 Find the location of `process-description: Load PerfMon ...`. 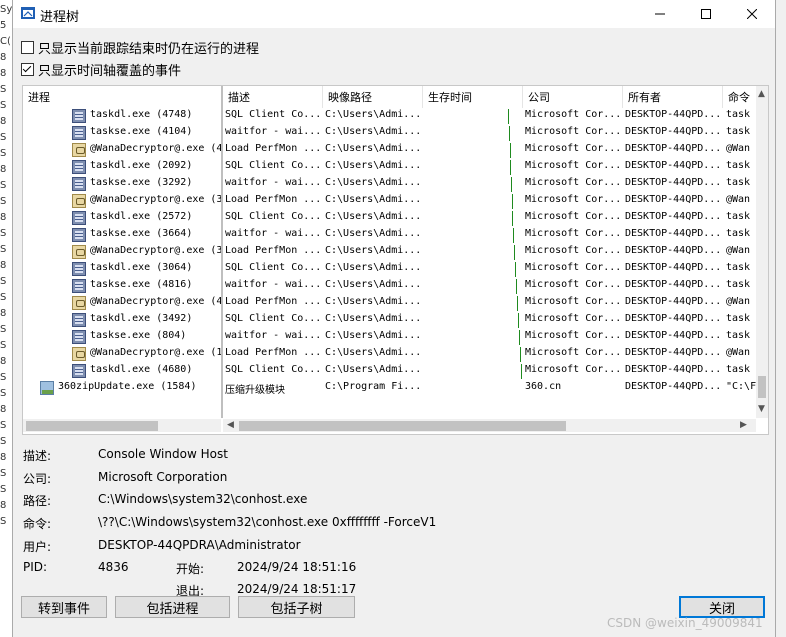

process-description: Load PerfMon ... is located at coordinates (273, 352).